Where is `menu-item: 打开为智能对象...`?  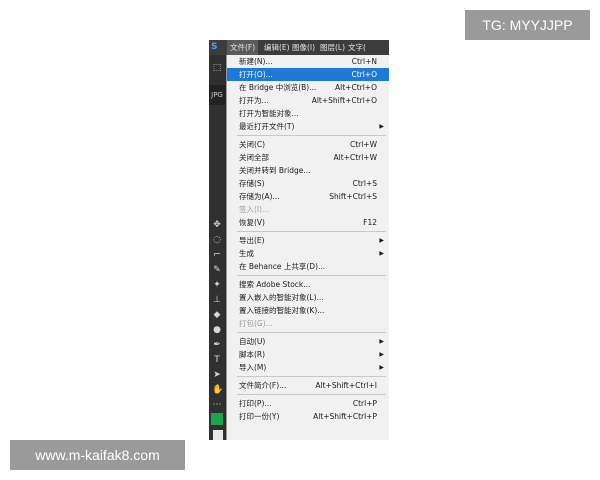
menu-item: 打开为智能对象... is located at coordinates (308, 113).